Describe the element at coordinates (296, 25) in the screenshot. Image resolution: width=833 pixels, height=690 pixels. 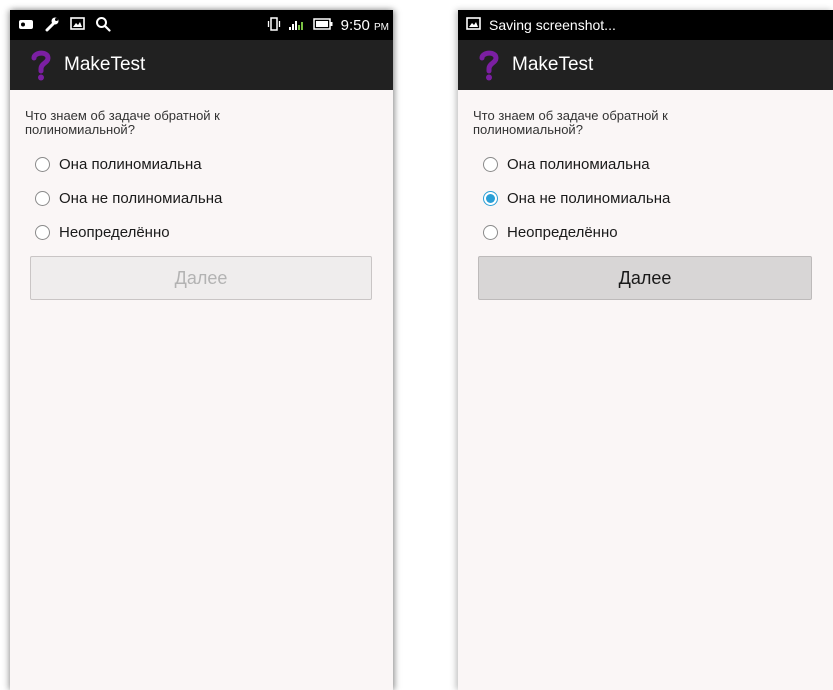
I see `signal-icon` at that location.